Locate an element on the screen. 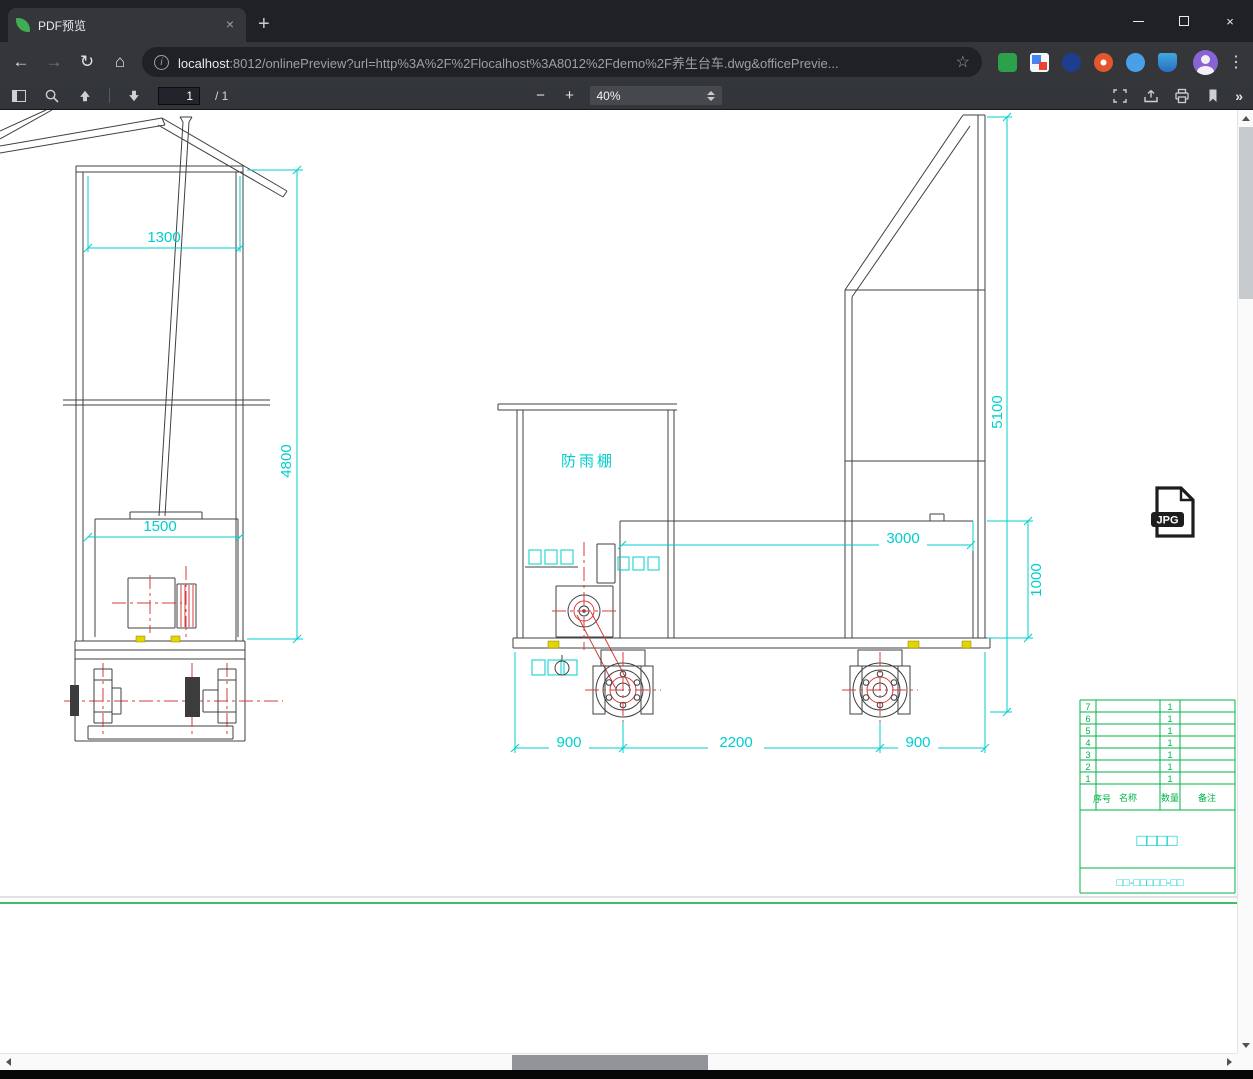 This screenshot has height=1079, width=1253. profile-avatar is located at coordinates (1205, 62).